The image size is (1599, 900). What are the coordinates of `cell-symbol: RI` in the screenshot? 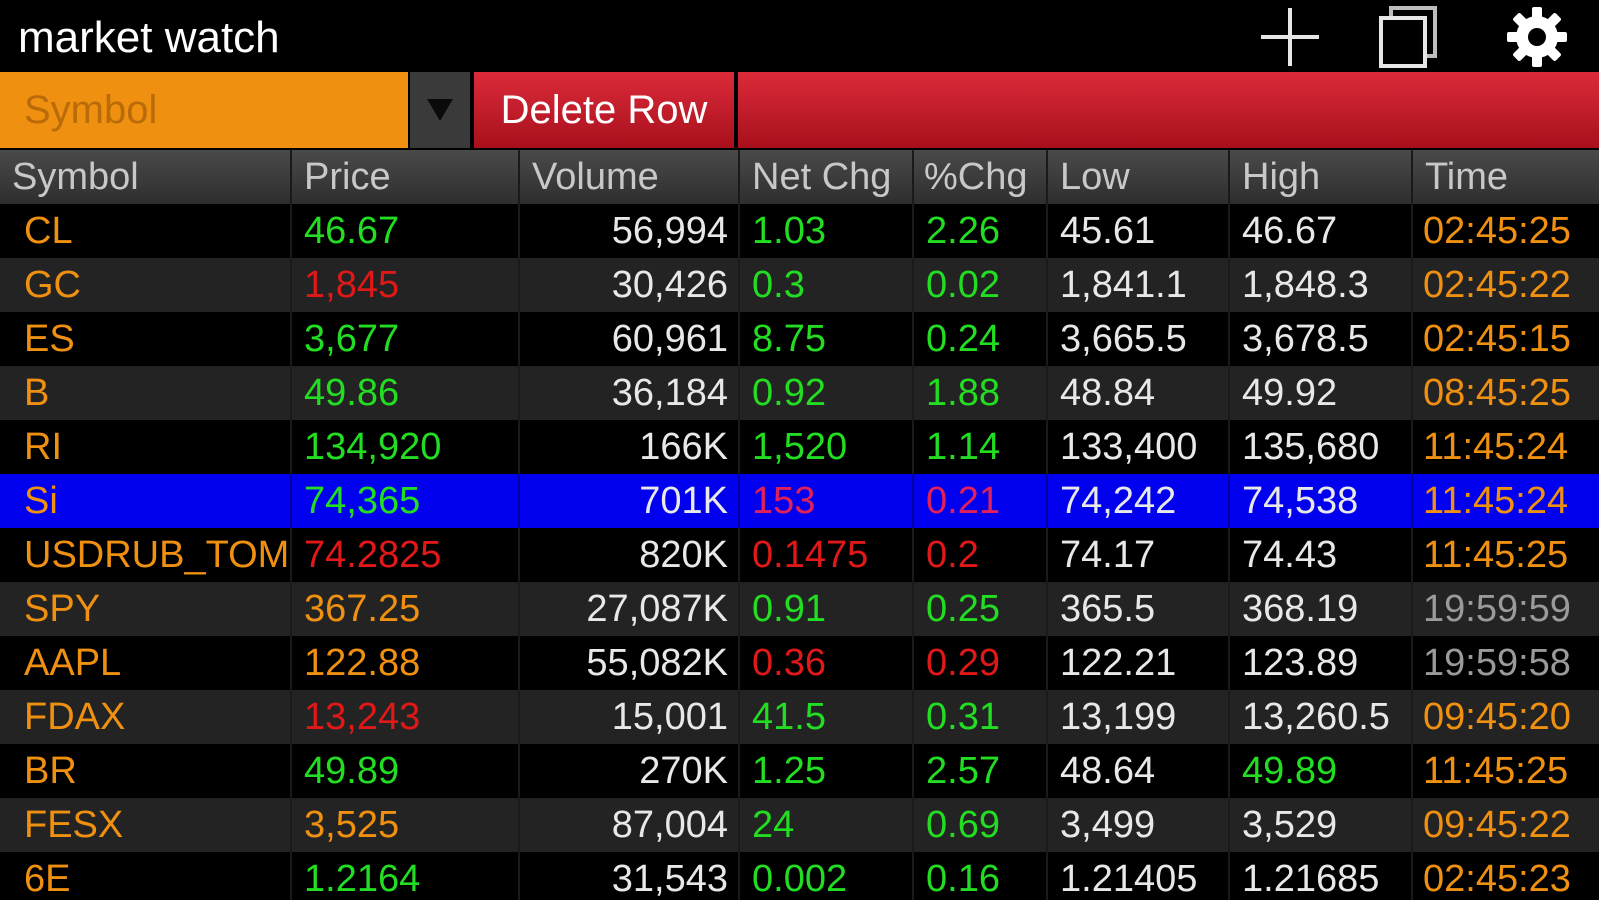 It's located at (146, 447).